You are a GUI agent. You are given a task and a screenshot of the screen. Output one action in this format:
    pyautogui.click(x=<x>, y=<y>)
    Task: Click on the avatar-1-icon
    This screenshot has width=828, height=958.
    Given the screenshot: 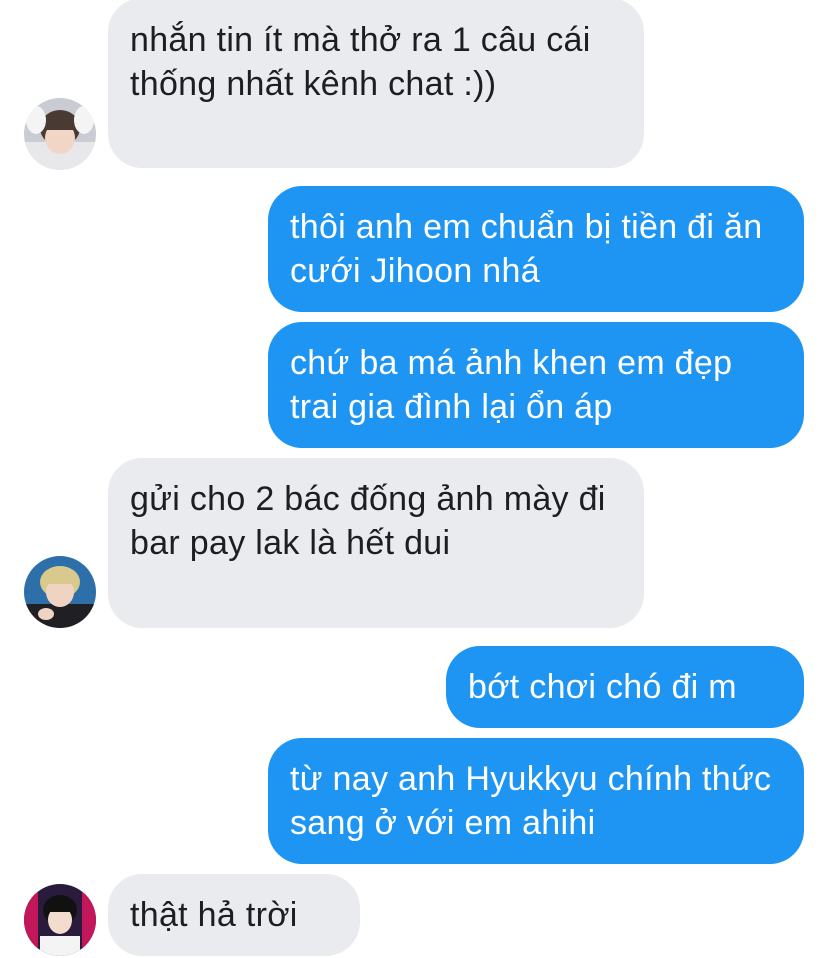 What is the action you would take?
    pyautogui.click(x=60, y=134)
    